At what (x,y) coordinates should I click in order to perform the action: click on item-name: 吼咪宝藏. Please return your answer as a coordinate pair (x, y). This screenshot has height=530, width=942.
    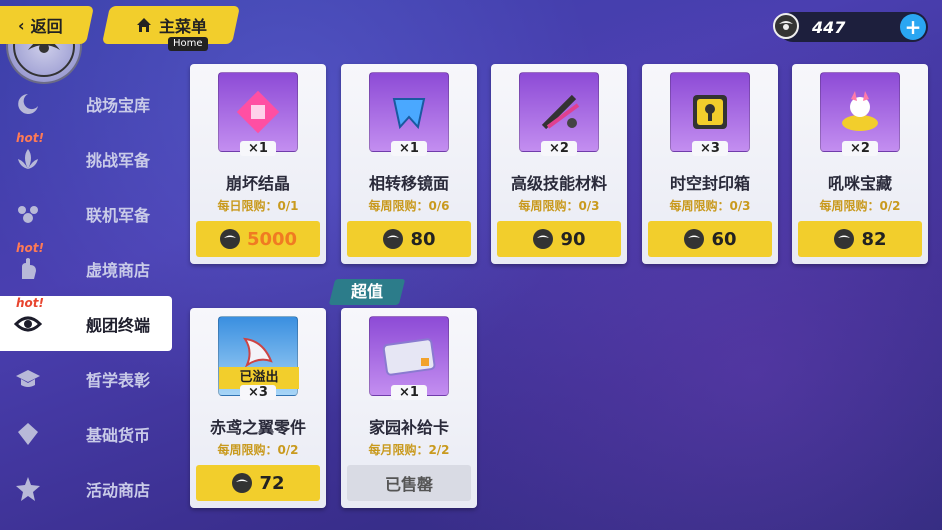
    Looking at the image, I should click on (859, 183).